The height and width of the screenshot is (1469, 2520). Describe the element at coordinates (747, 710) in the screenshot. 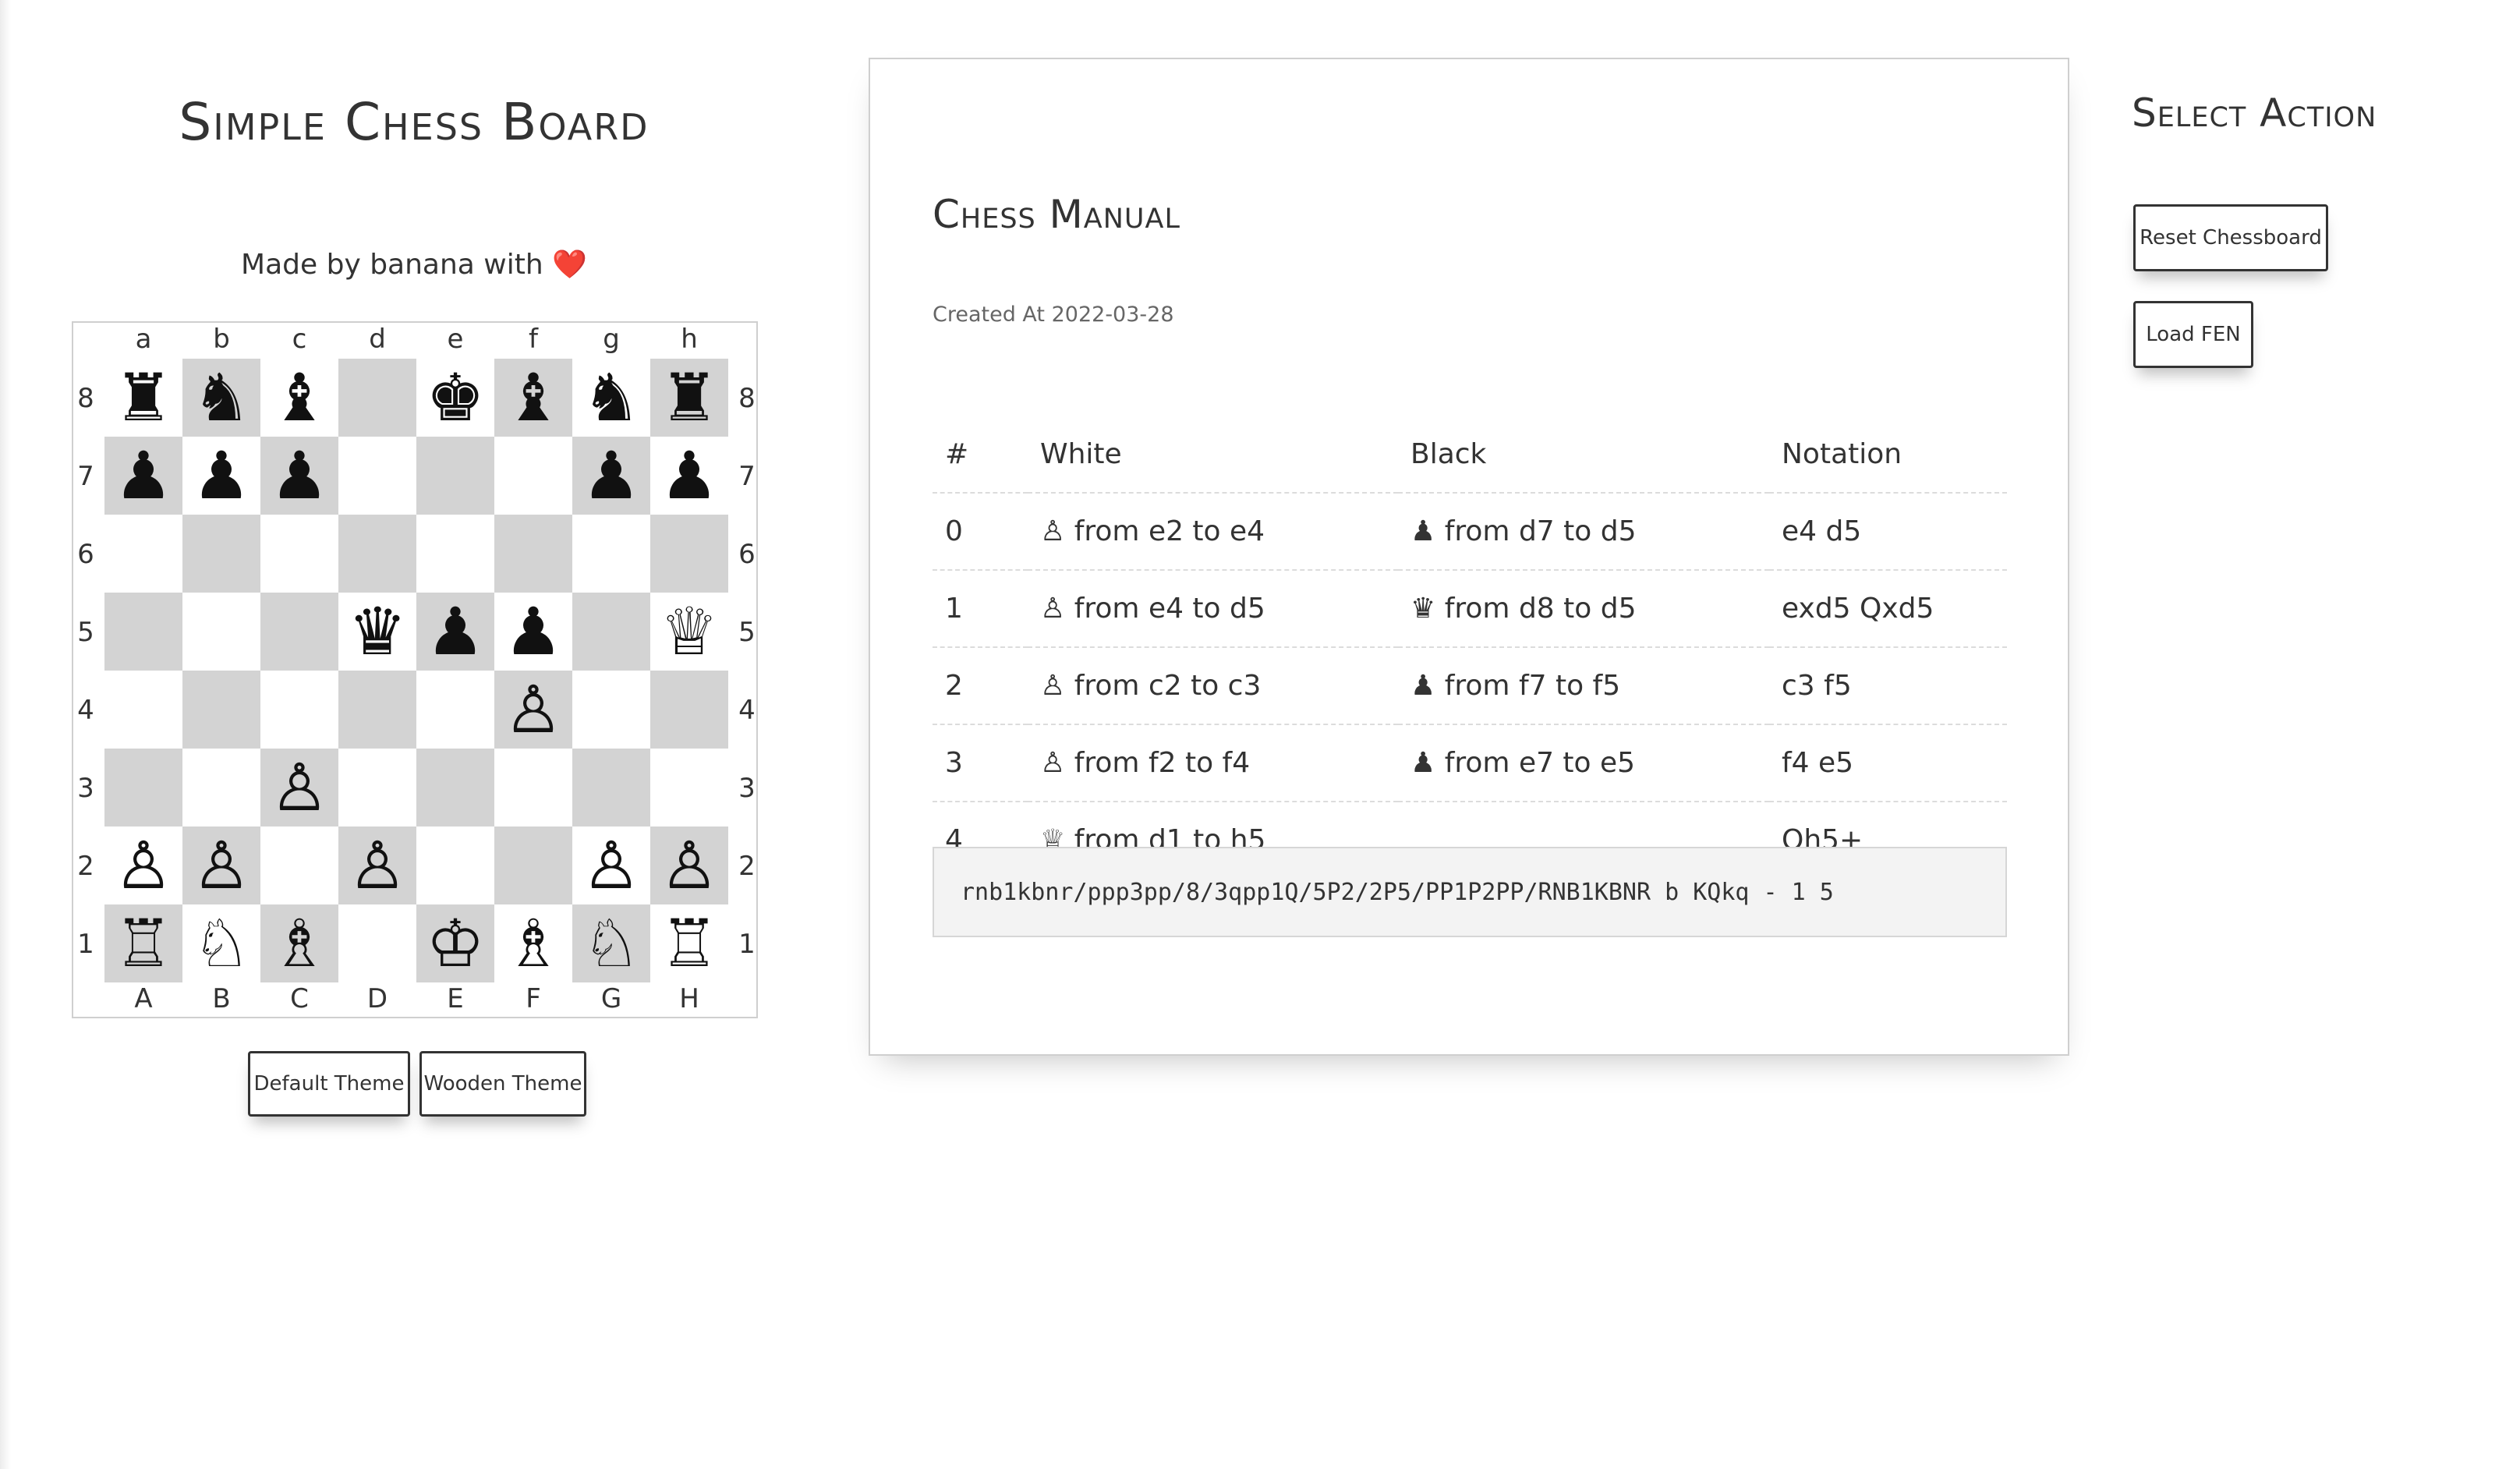

I see `rank-label-right: 4` at that location.